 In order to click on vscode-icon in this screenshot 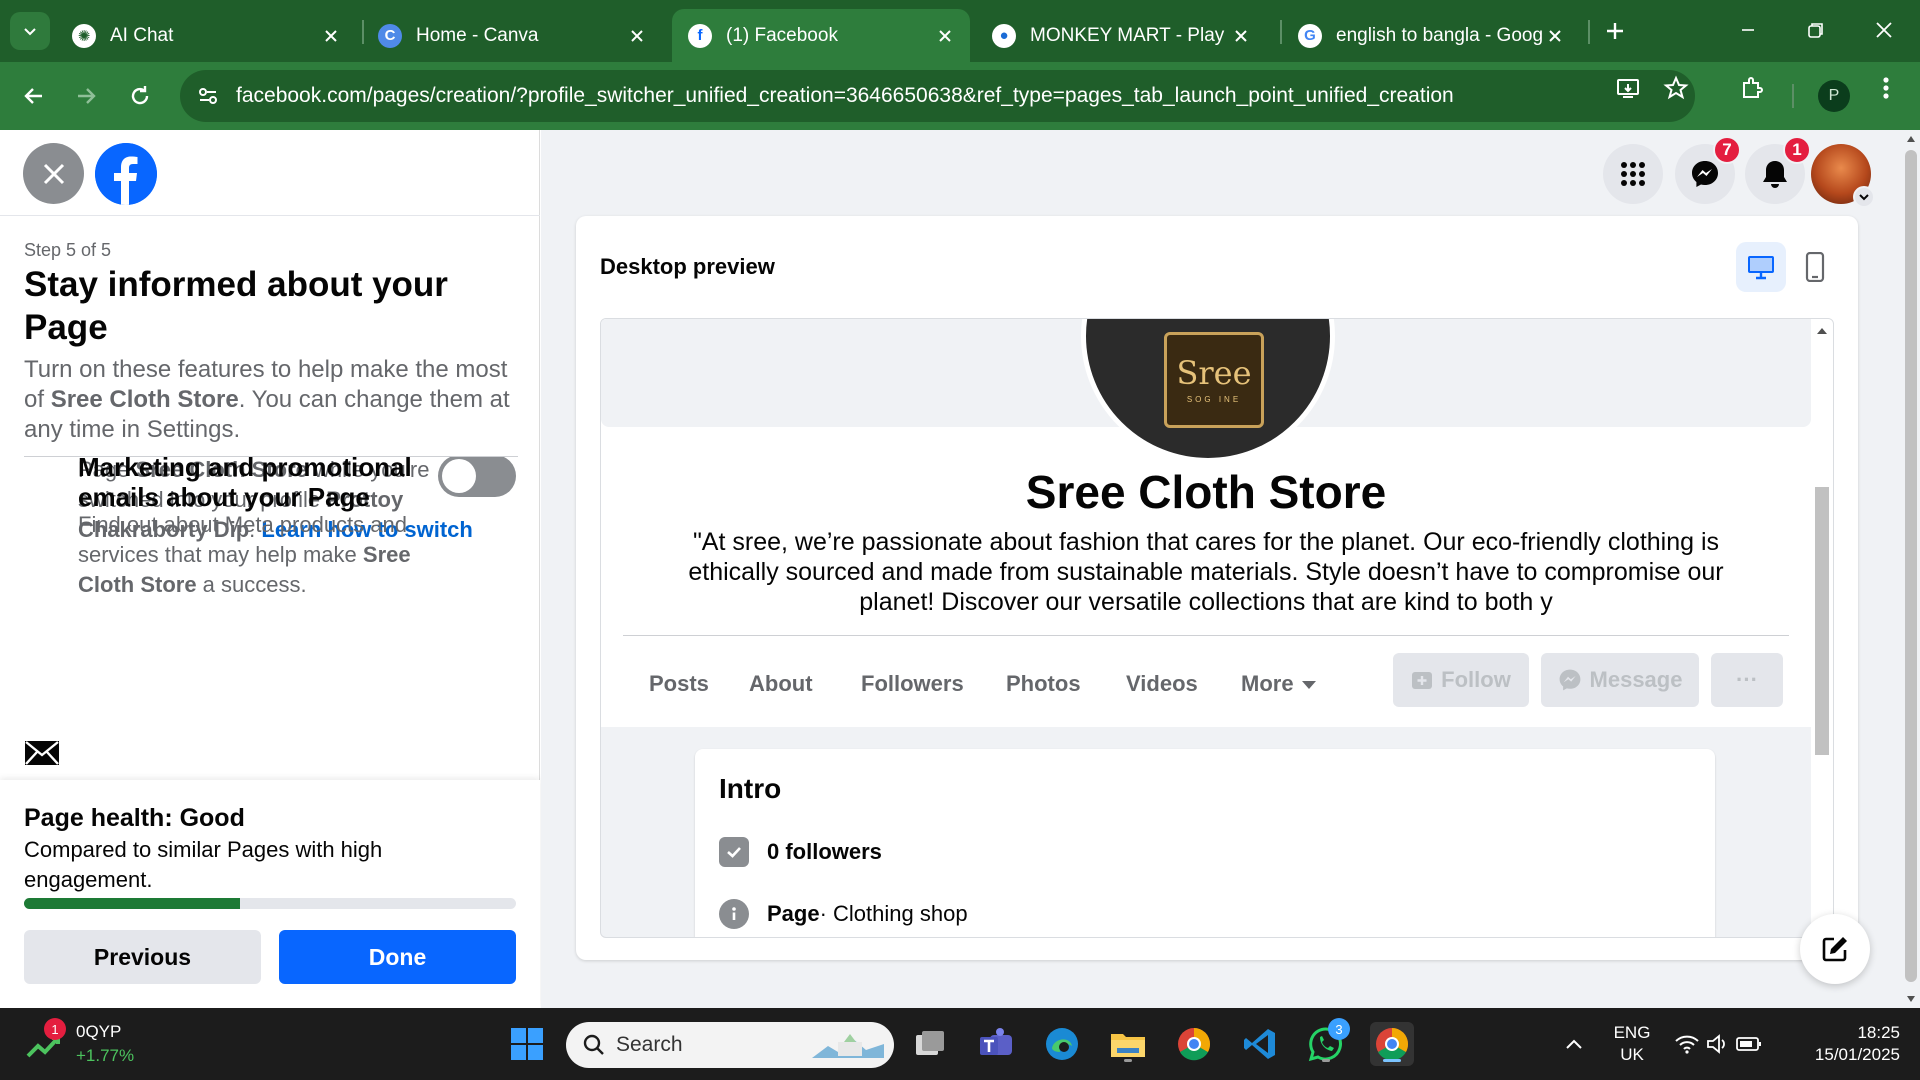, I will do `click(1259, 1044)`.